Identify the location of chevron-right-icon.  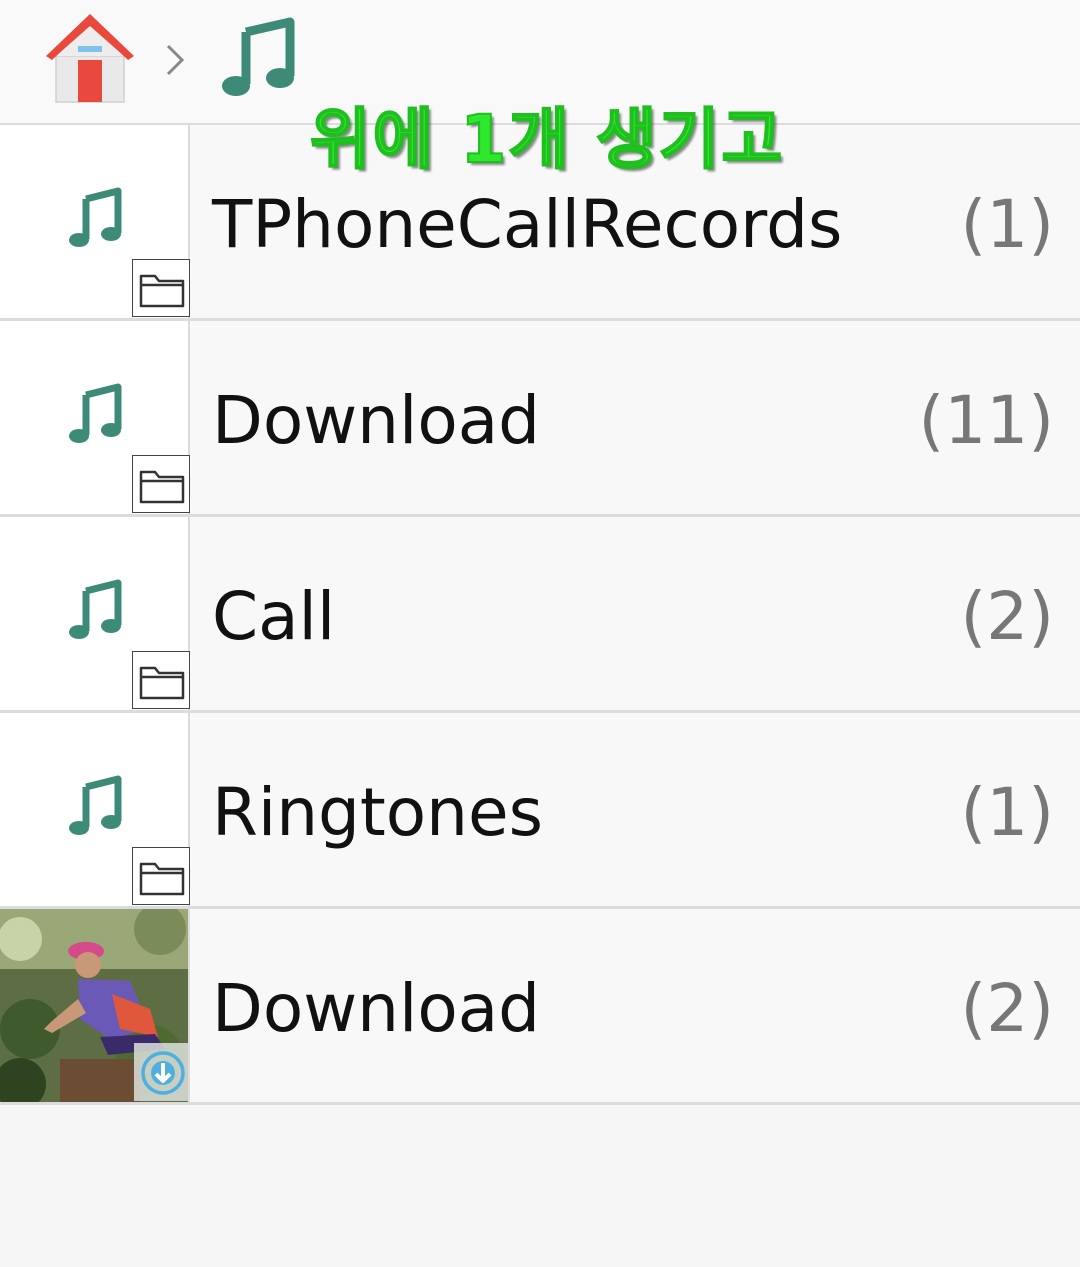
(175, 60).